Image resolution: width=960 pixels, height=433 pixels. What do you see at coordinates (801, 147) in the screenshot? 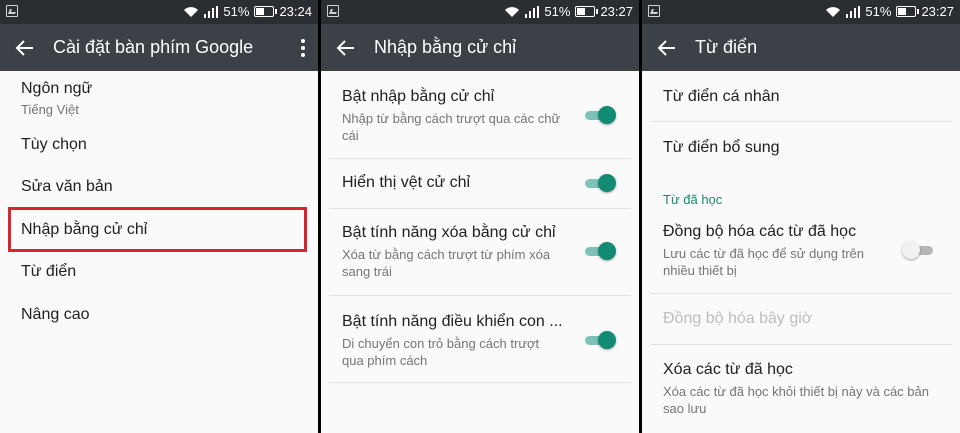
I see `setting-addon-dictionaries: Từ điển bổ sung` at bounding box center [801, 147].